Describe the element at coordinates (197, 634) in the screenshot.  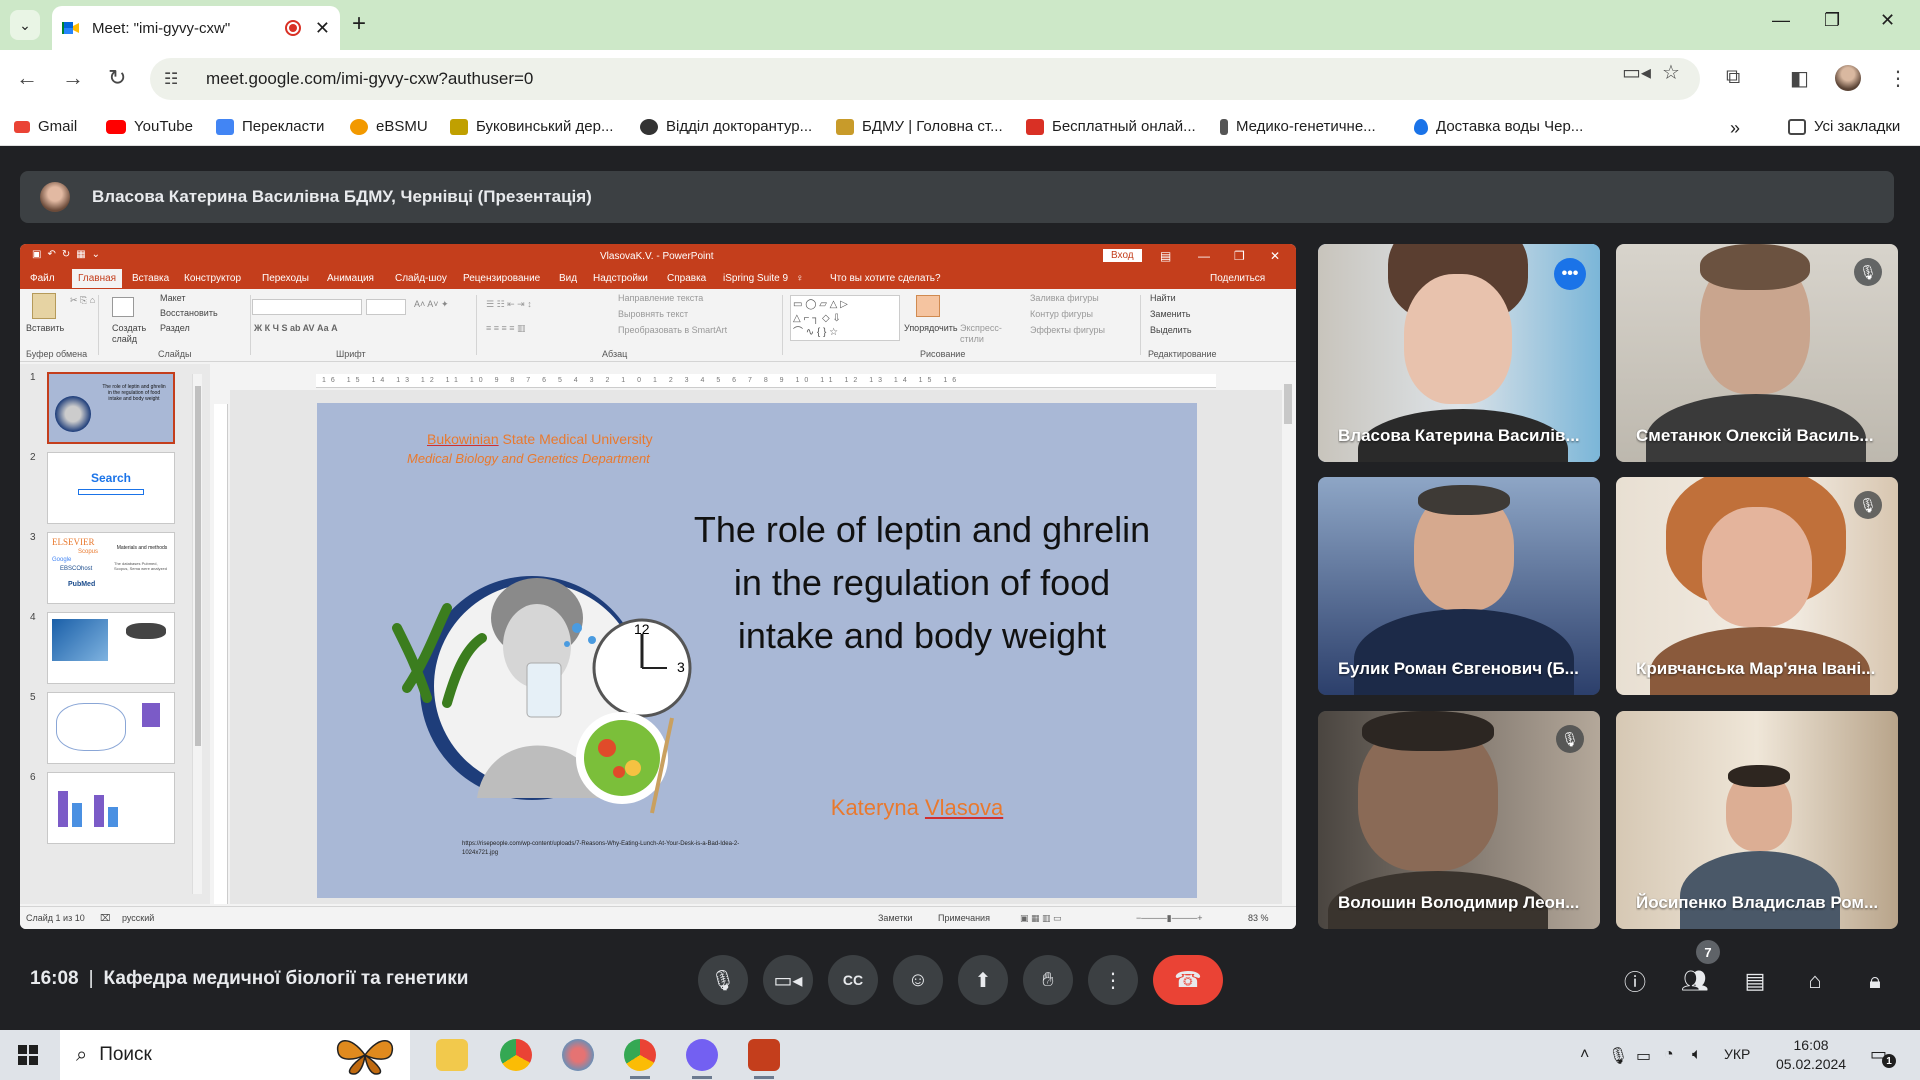
I see `thumbs-scrollbar` at that location.